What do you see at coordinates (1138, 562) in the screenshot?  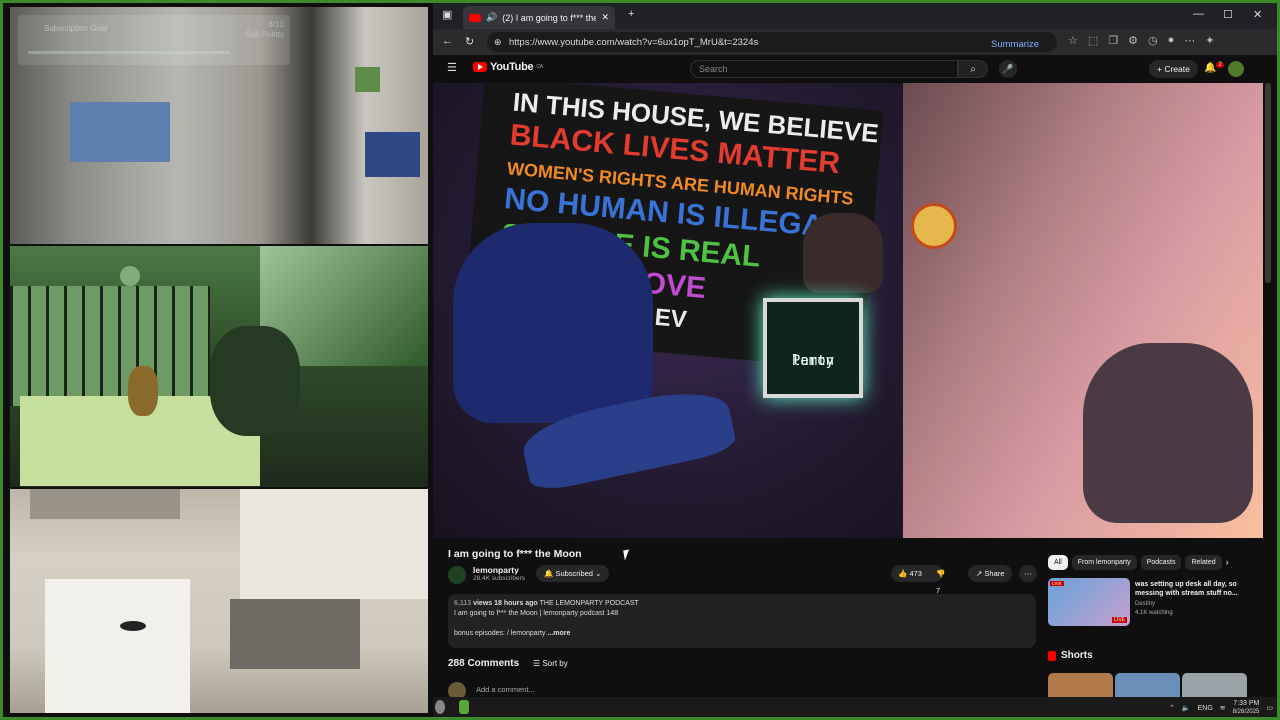 I see `recommendation-chips: All From lemonparty Podcasts Related ›` at bounding box center [1138, 562].